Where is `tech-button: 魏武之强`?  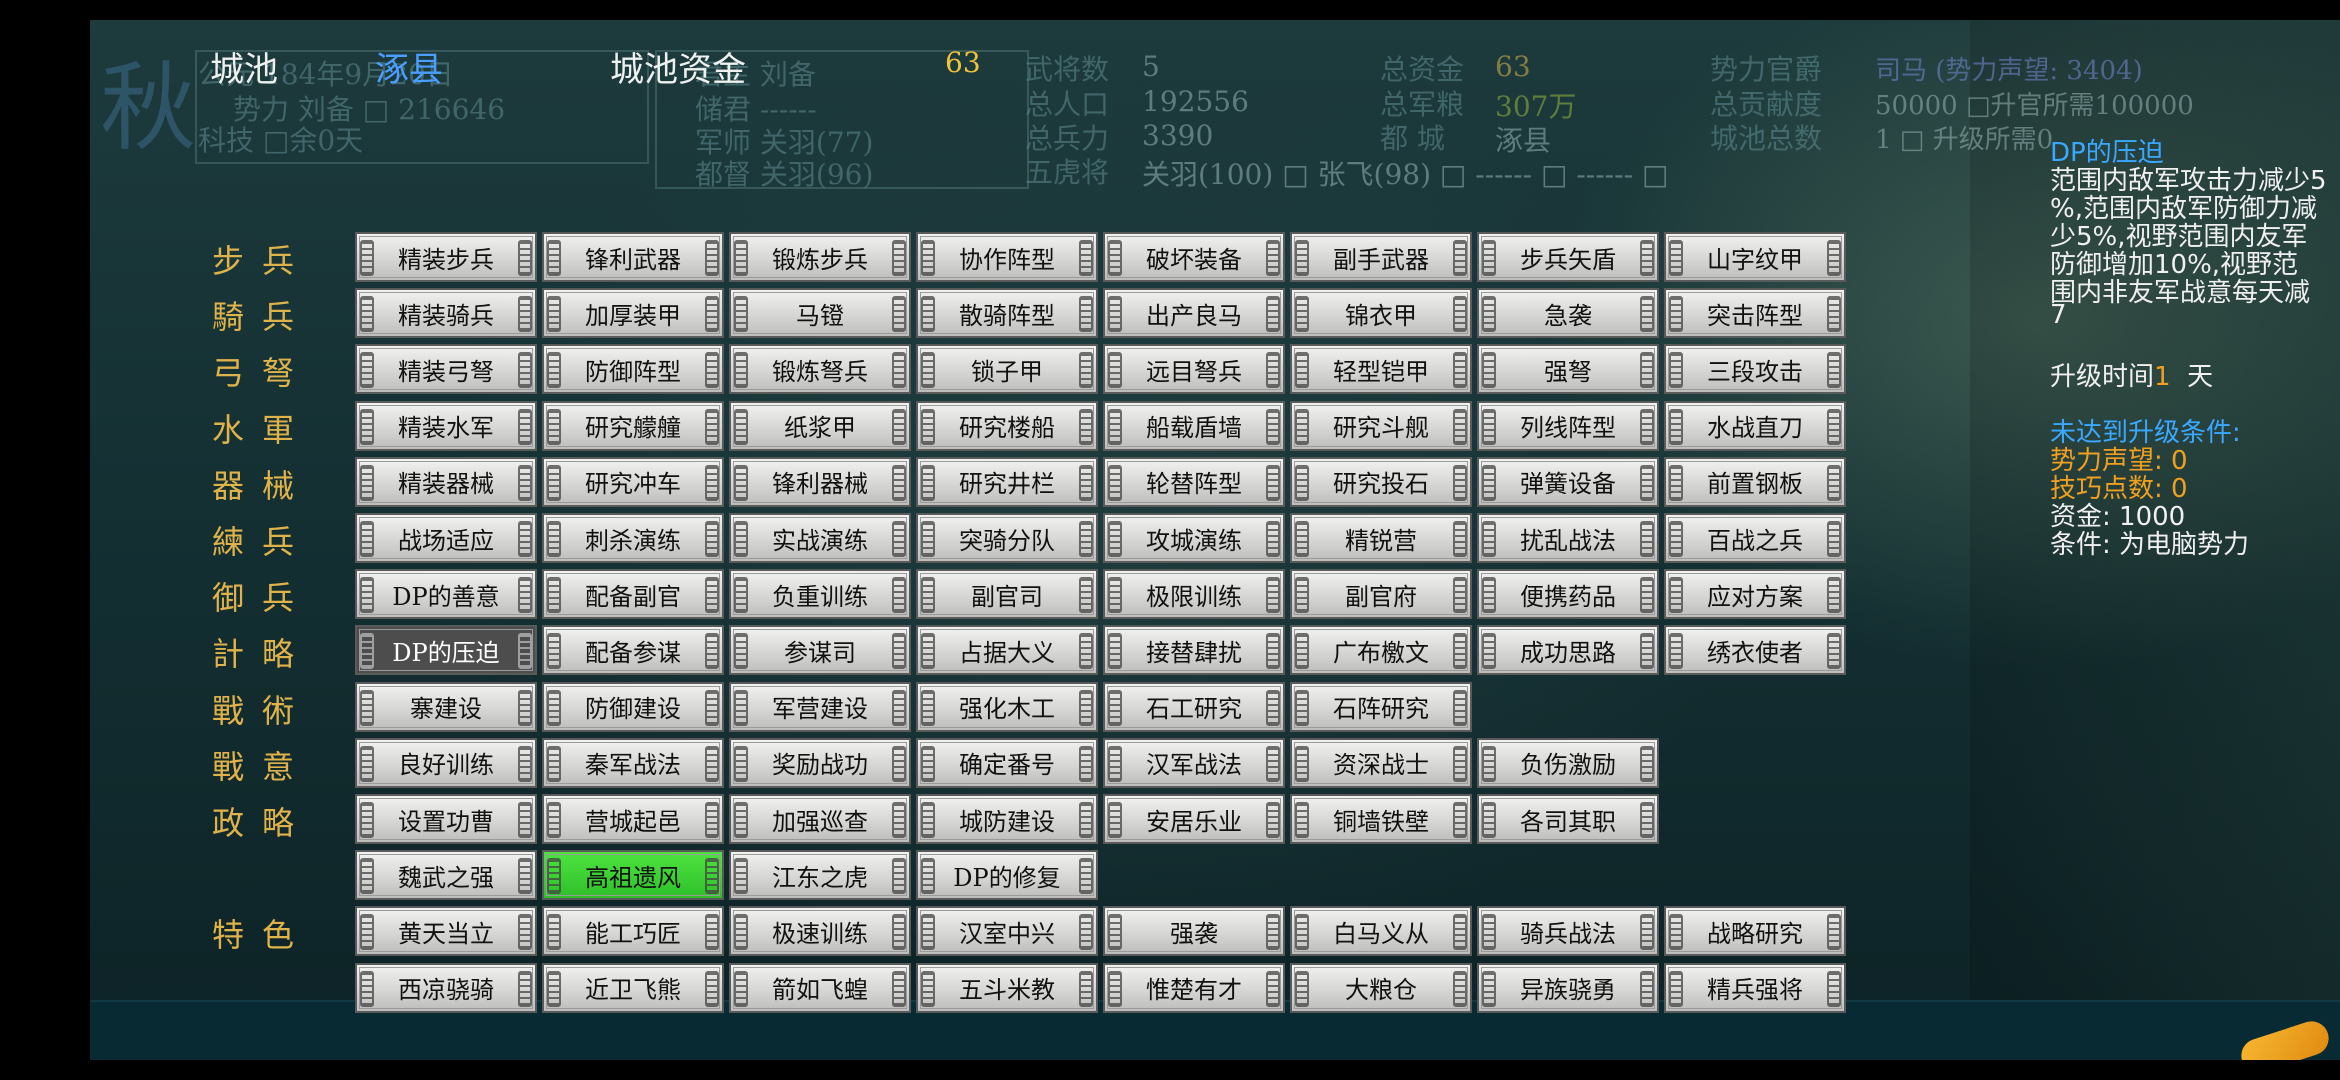 tech-button: 魏武之强 is located at coordinates (446, 875).